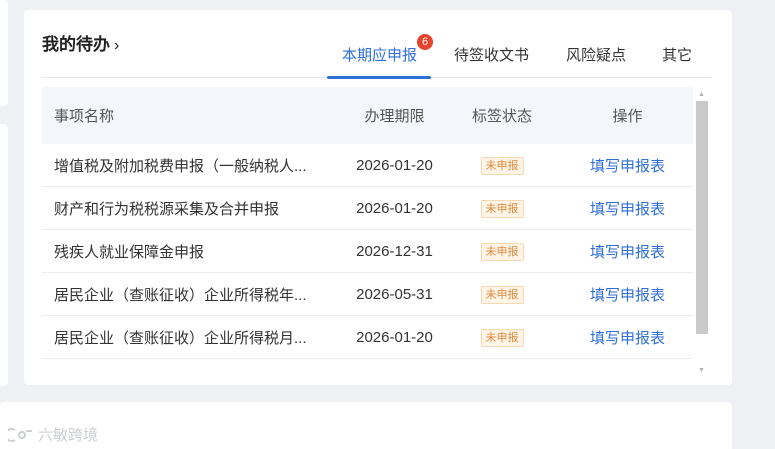 The image size is (775, 449). What do you see at coordinates (366, 425) in the screenshot?
I see `bottom-panel` at bounding box center [366, 425].